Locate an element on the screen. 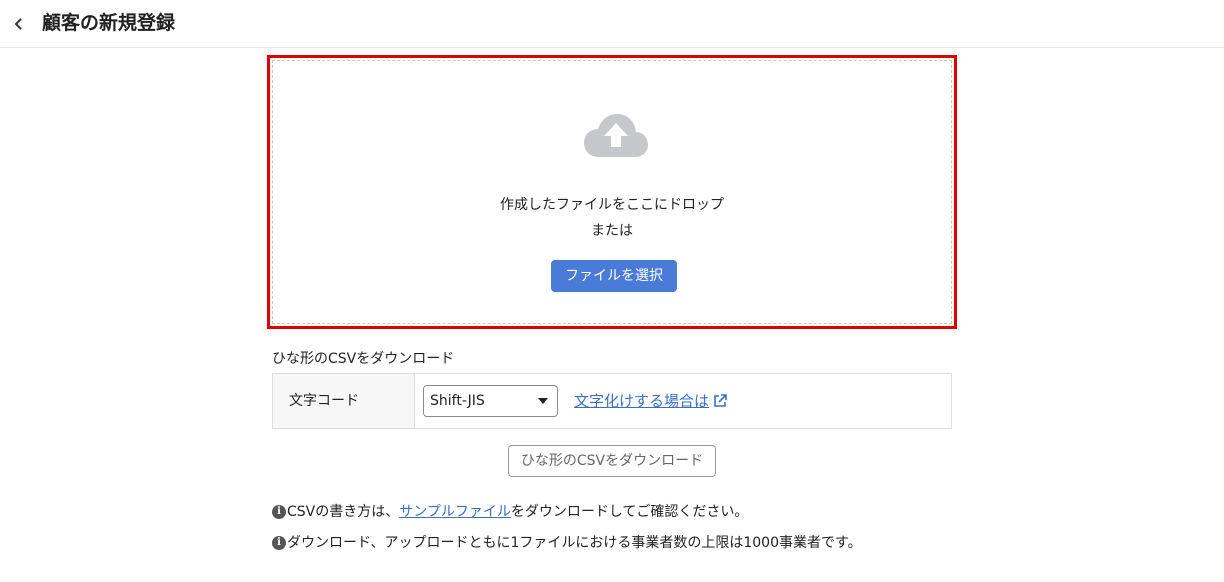 This screenshot has height=582, width=1224. template-section-label: ひな形のCSVをダウンロード is located at coordinates (363, 359).